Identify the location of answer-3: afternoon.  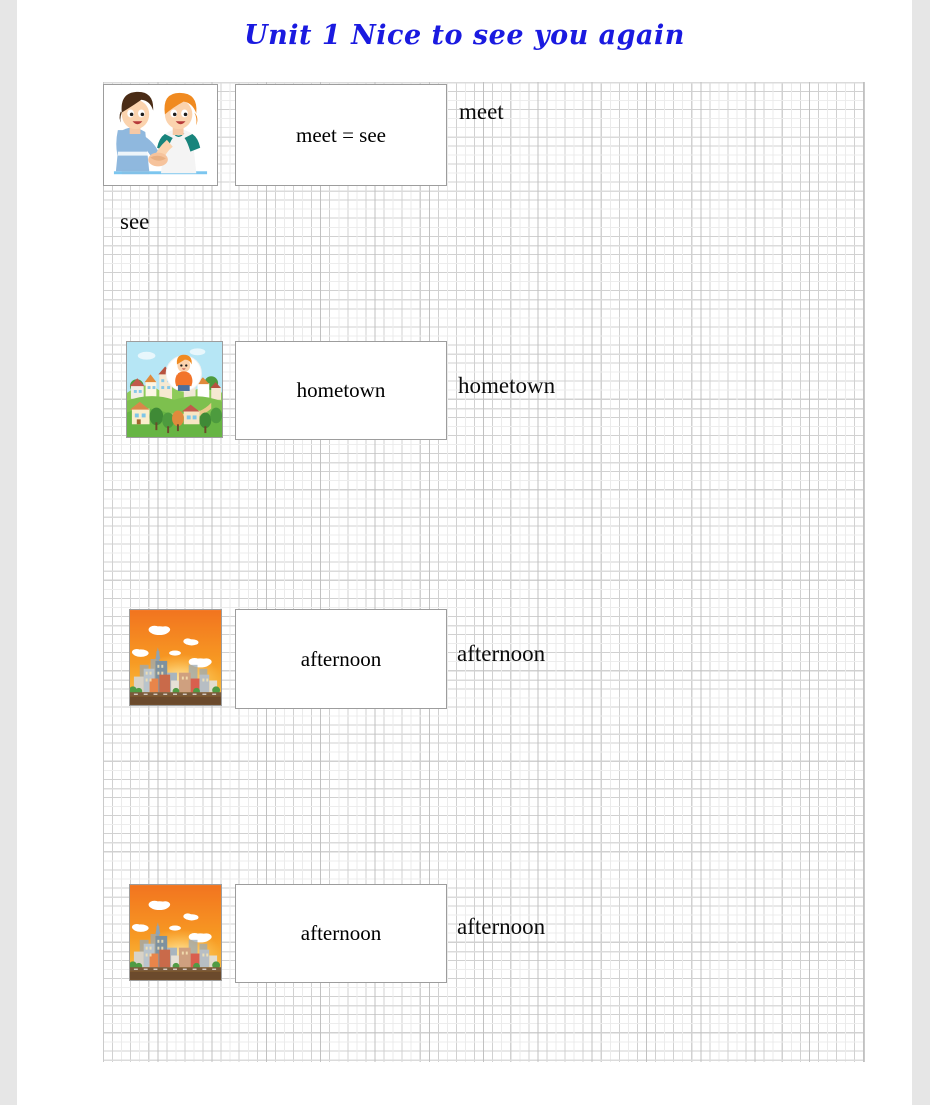
(501, 653).